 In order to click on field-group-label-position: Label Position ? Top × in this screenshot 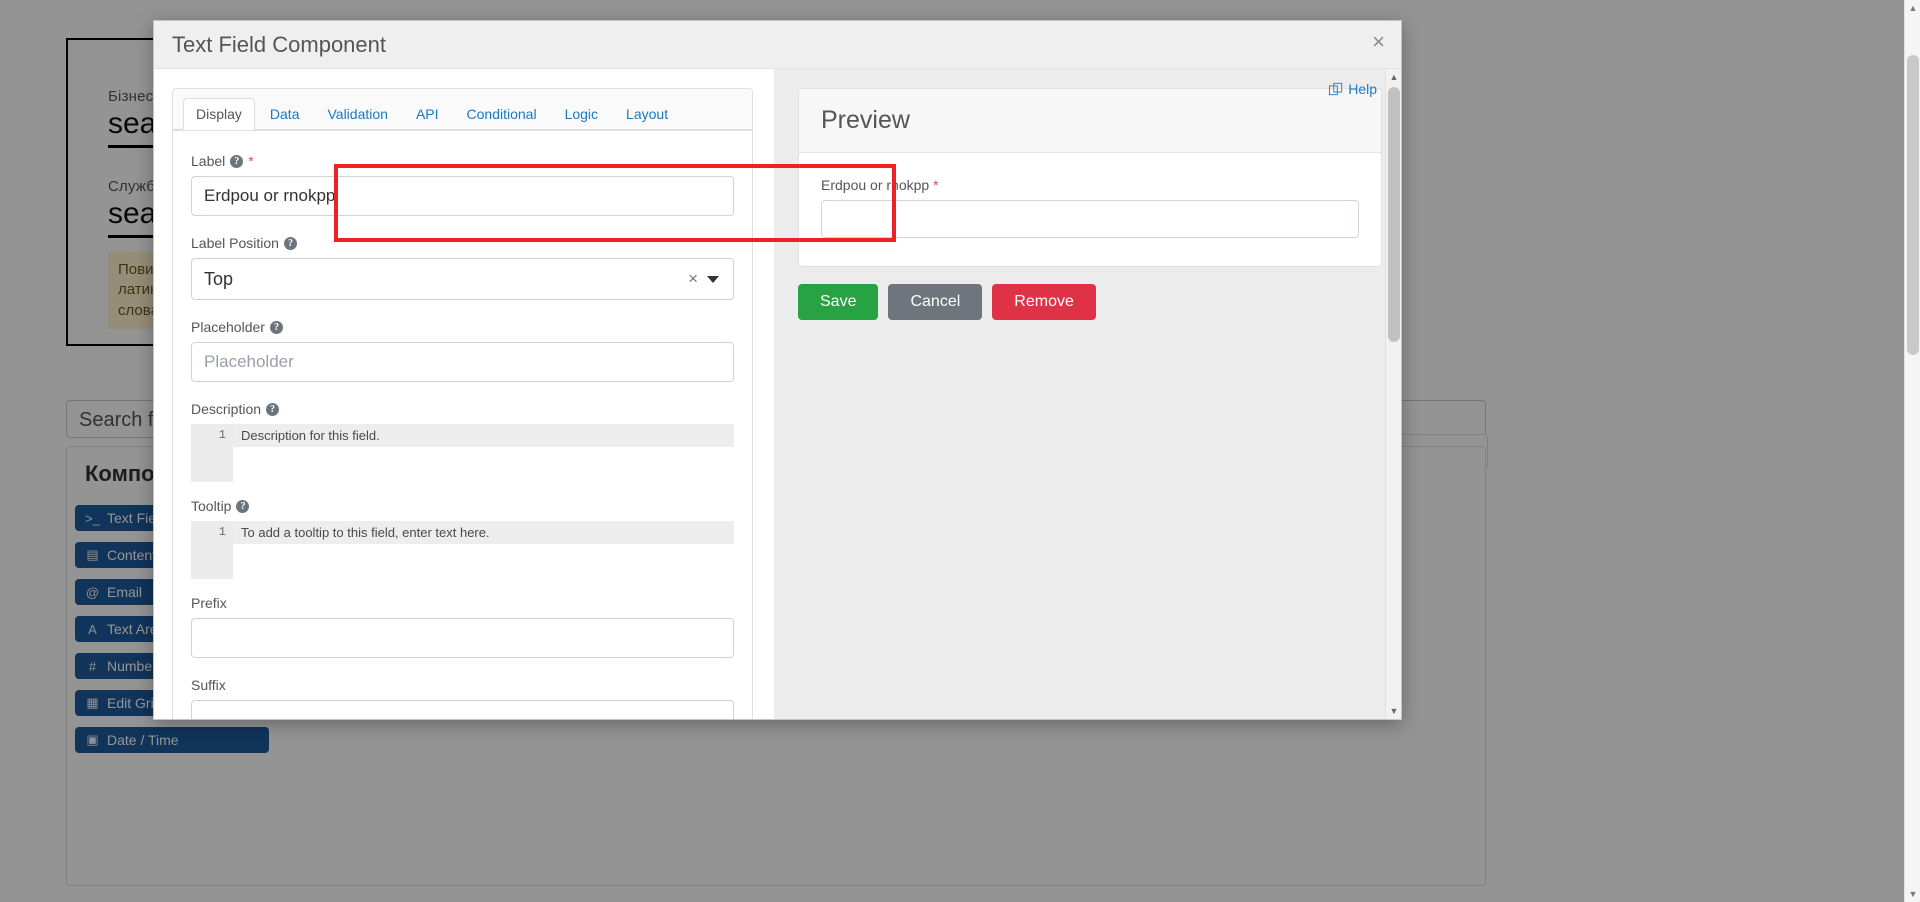, I will do `click(462, 267)`.